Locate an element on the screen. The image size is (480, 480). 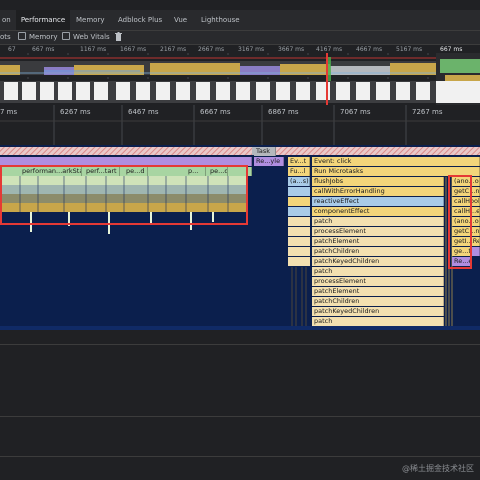
recalc-style-block: Re...yle is located at coordinates (269, 161).